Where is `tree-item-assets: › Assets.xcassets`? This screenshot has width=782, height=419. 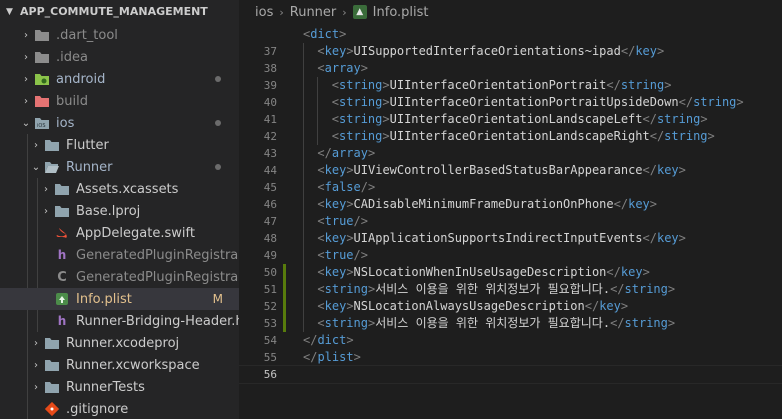 tree-item-assets: › Assets.xcassets is located at coordinates (119, 189).